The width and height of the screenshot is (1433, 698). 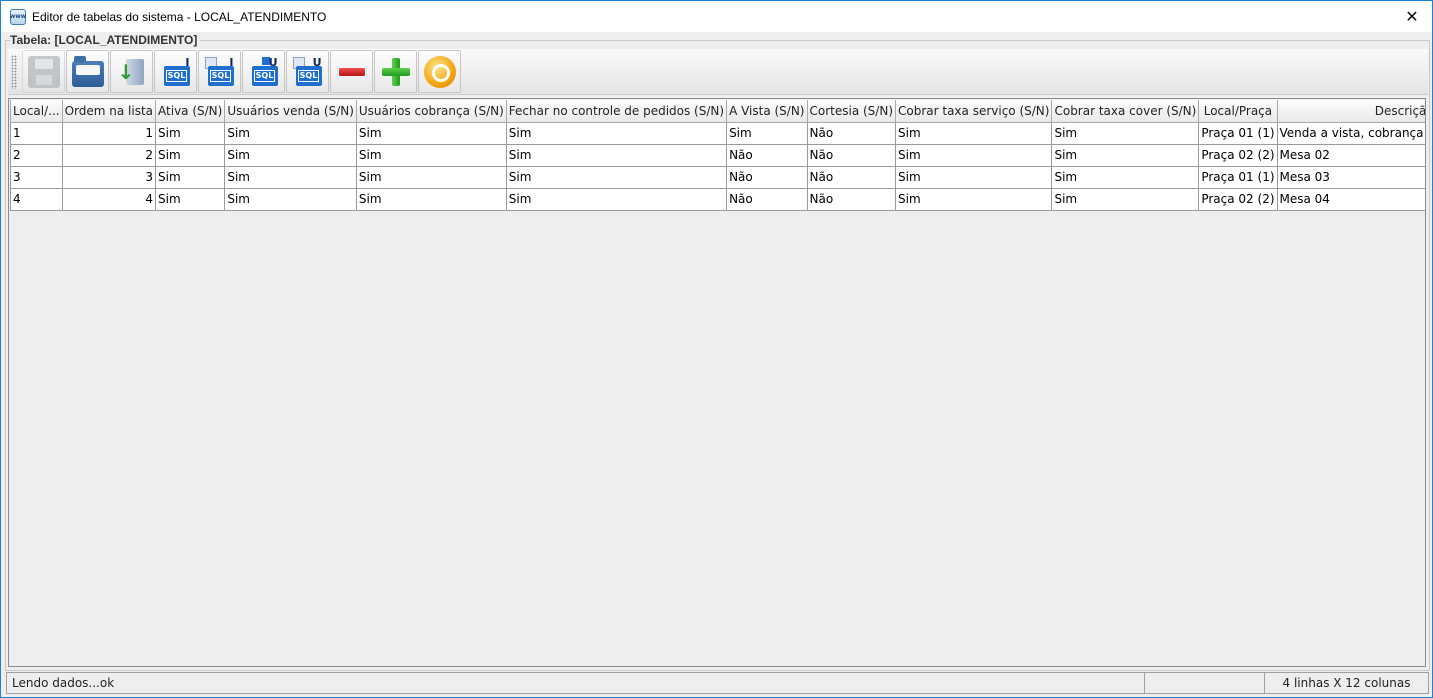 I want to click on sql-insert-button: I SQL, so click(x=175, y=71).